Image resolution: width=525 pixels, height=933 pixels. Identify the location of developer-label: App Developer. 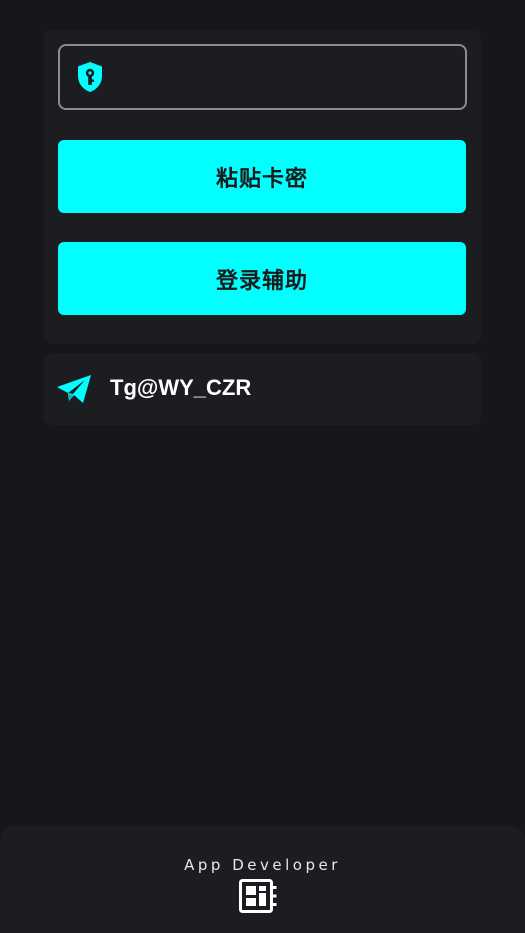
(262, 865).